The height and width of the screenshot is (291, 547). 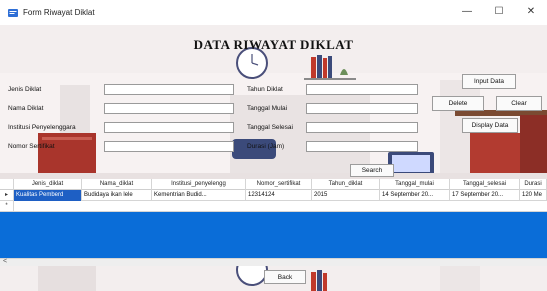 What do you see at coordinates (279, 195) in the screenshot?
I see `cell-nomor: 12314124` at bounding box center [279, 195].